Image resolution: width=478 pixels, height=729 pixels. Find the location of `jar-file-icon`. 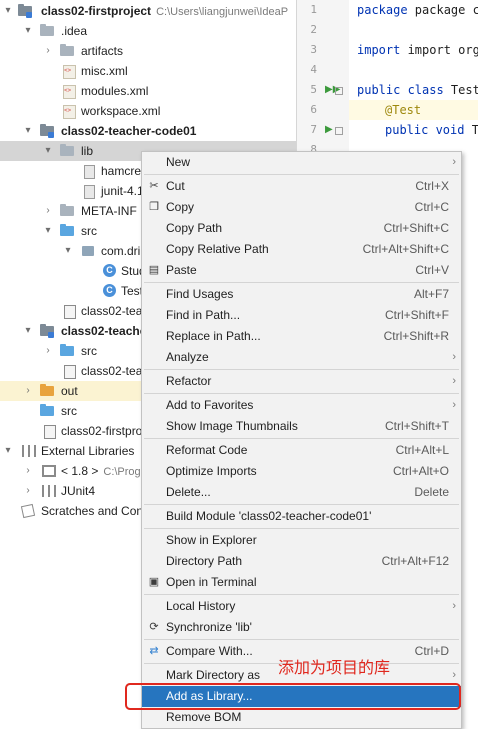

jar-file-icon is located at coordinates (89, 192).